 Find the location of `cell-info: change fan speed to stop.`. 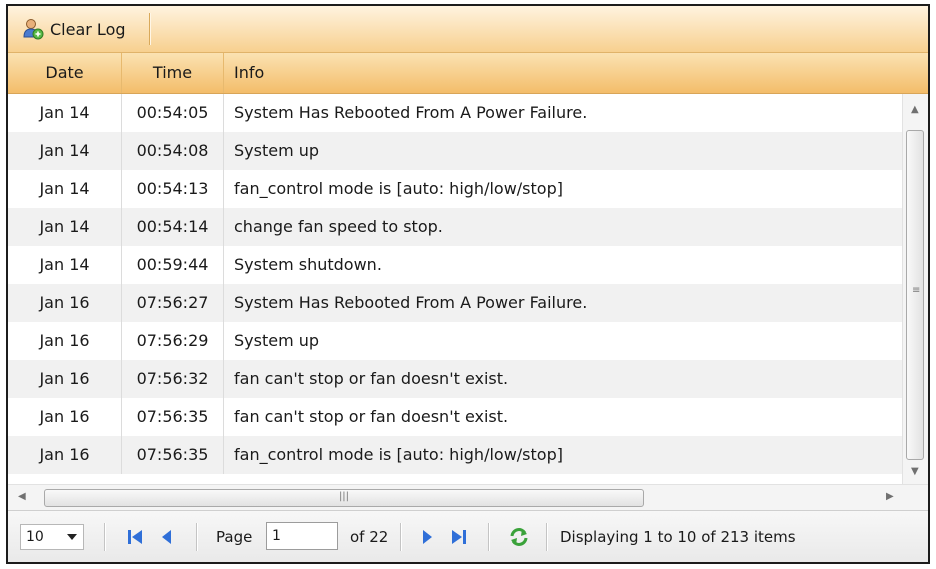

cell-info: change fan speed to stop. is located at coordinates (338, 226).